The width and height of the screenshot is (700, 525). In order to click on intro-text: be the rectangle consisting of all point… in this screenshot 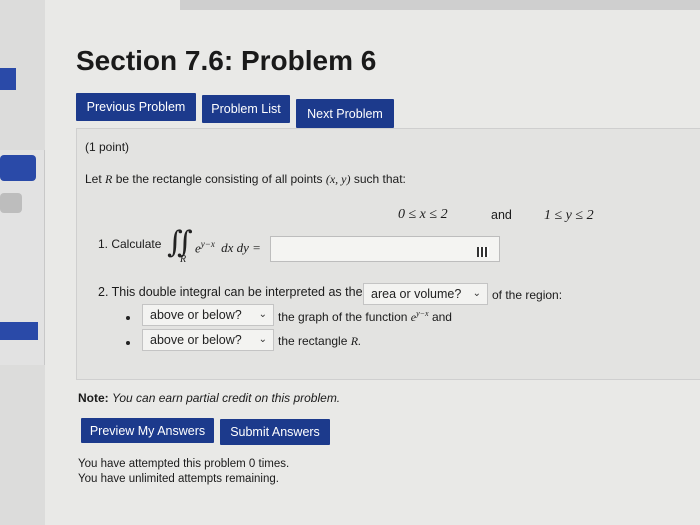, I will do `click(219, 179)`.